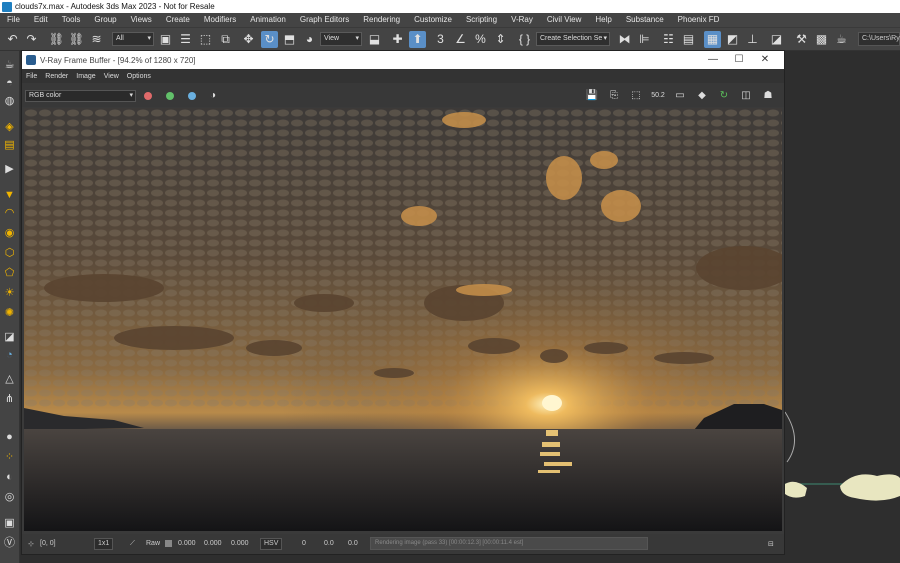 This screenshot has width=900, height=563. Describe the element at coordinates (724, 96) in the screenshot. I see `render-last-icon: ↻` at that location.